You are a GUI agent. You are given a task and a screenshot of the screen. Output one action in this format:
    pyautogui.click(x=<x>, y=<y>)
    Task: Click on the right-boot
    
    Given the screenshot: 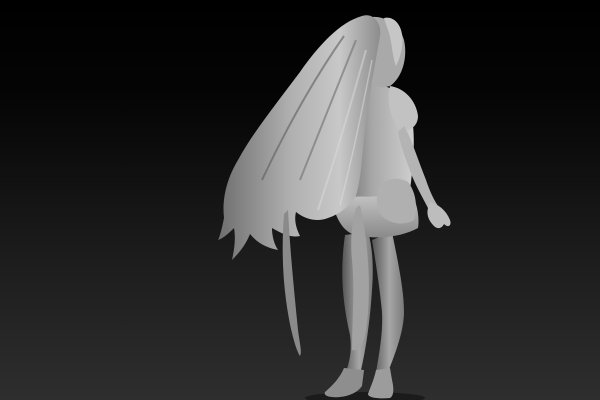 What is the action you would take?
    pyautogui.click(x=381, y=383)
    